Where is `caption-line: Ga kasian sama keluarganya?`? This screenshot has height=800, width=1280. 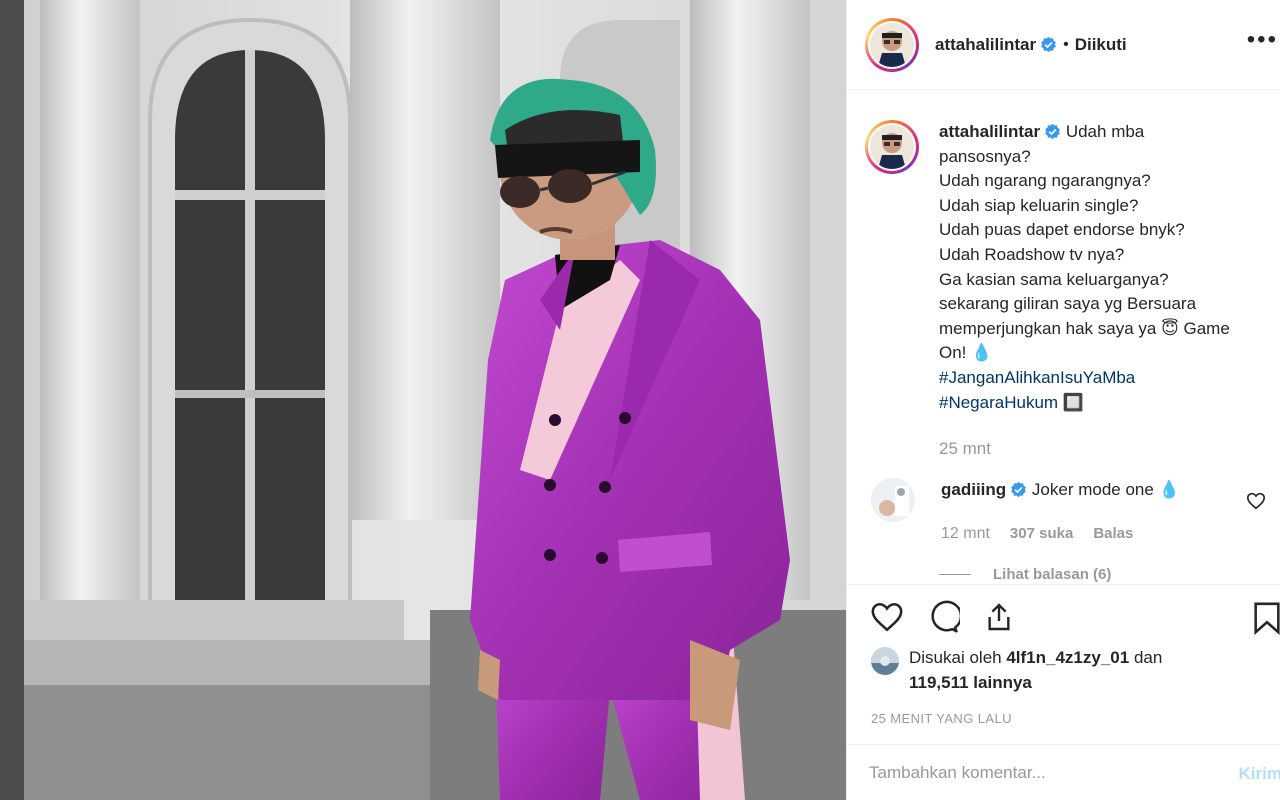 caption-line: Ga kasian sama keluarganya? is located at coordinates (1054, 279).